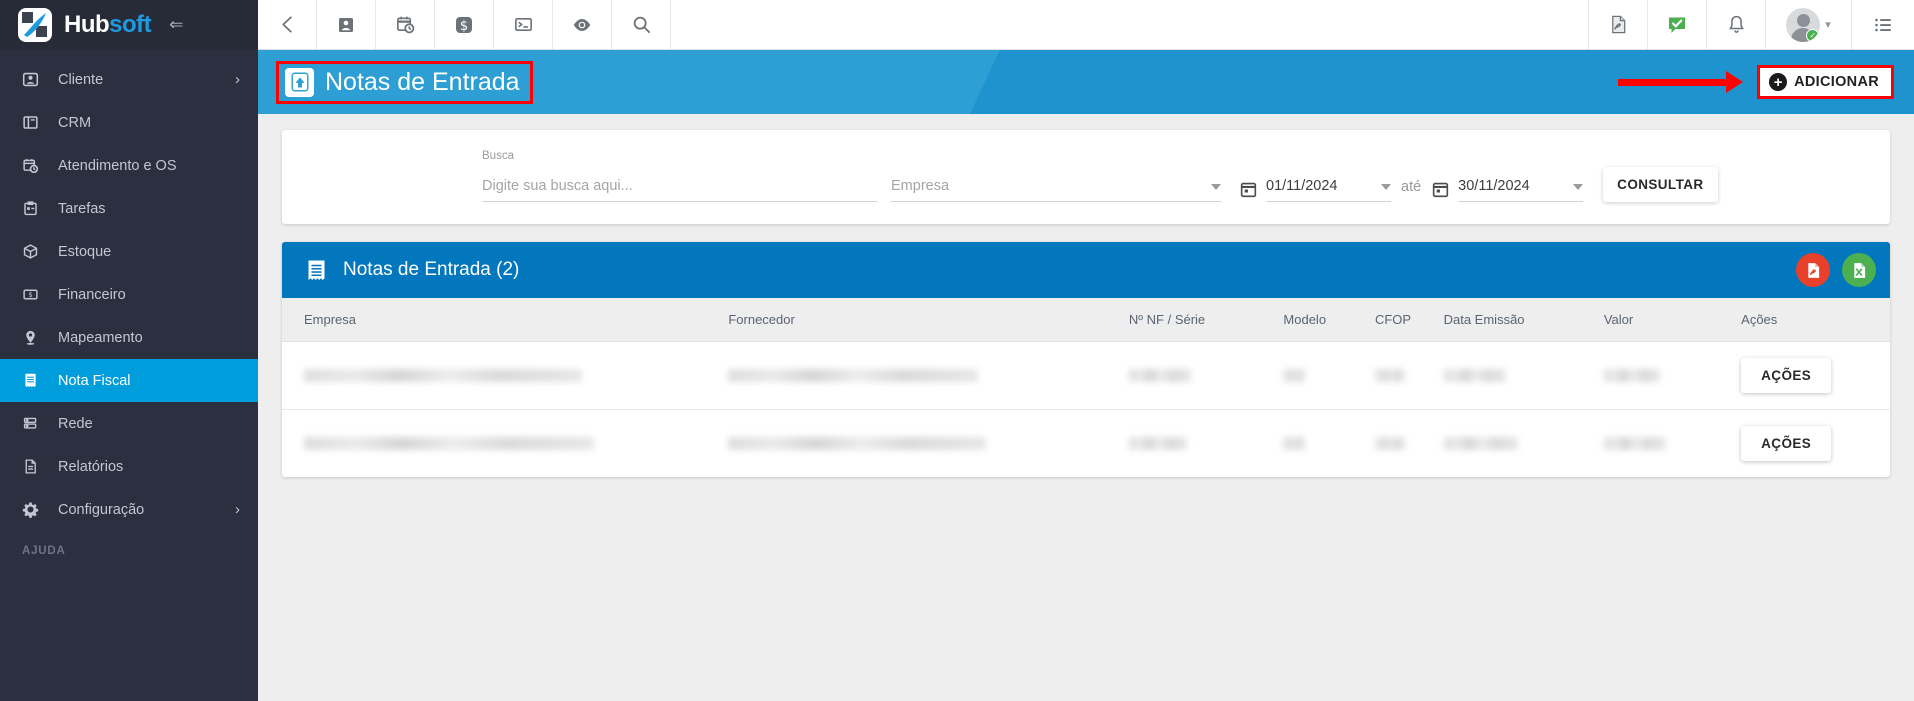 The height and width of the screenshot is (701, 1914). Describe the element at coordinates (1411, 187) in the screenshot. I see `date-separator-label: até` at that location.